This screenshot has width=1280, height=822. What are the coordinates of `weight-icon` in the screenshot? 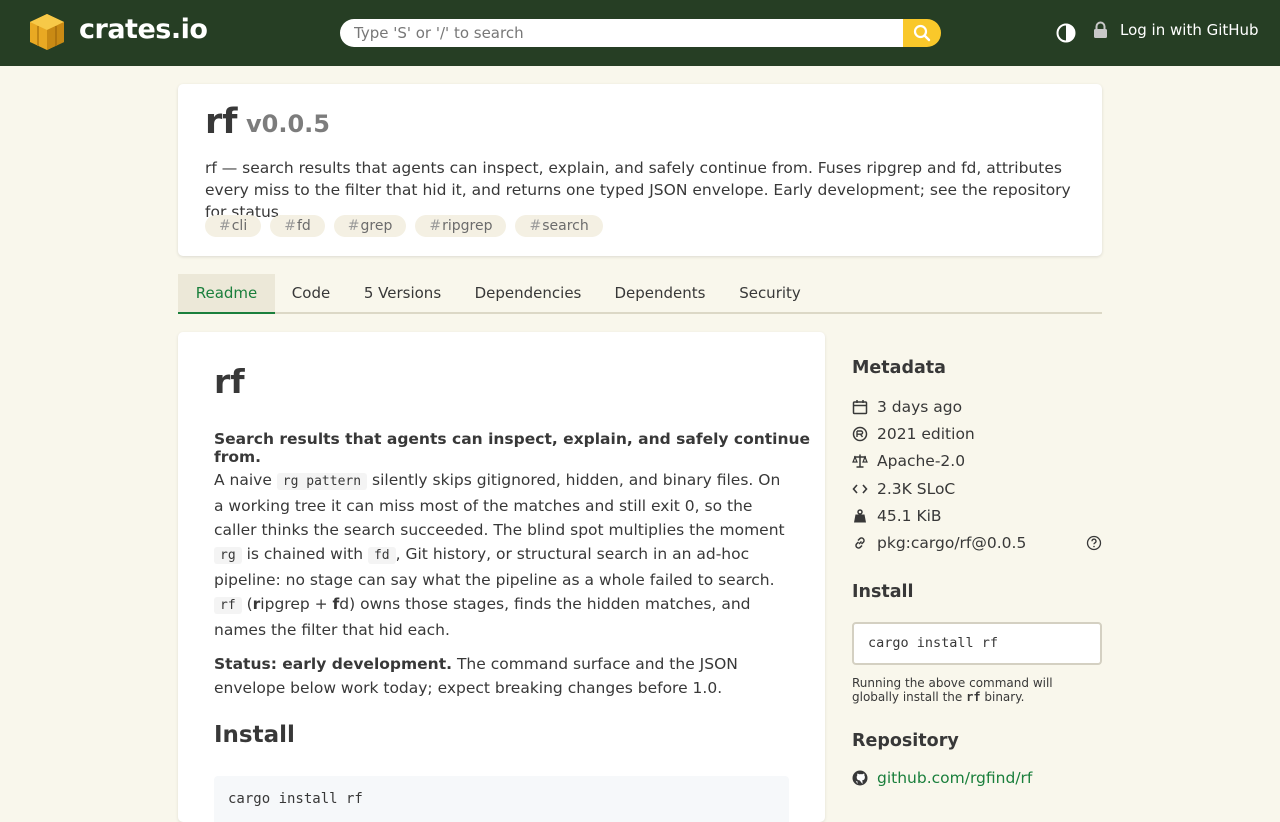 It's located at (860, 516).